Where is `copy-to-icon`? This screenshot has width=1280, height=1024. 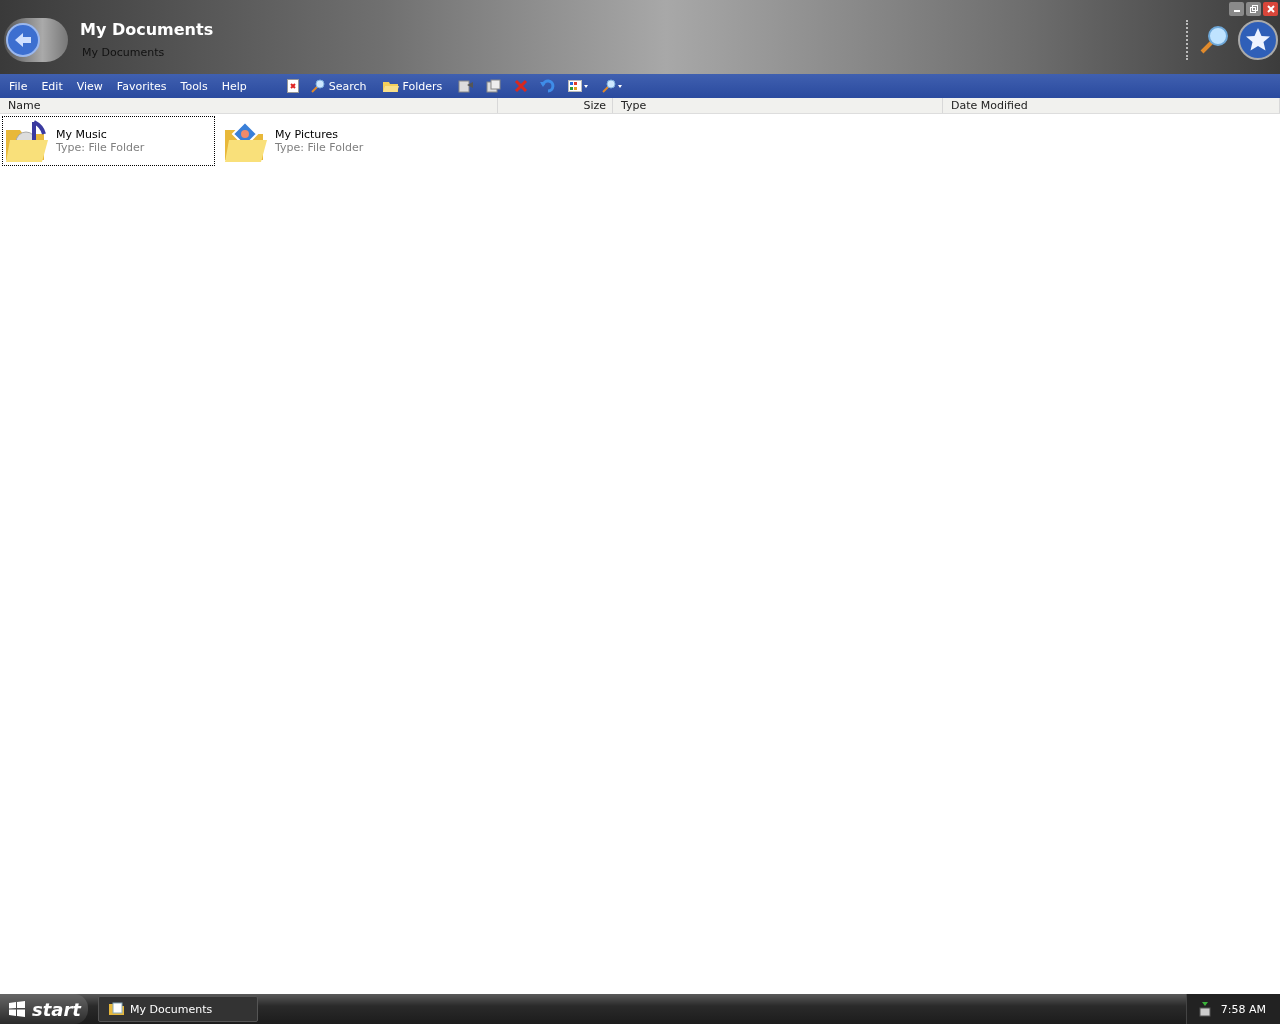
copy-to-icon is located at coordinates (494, 86).